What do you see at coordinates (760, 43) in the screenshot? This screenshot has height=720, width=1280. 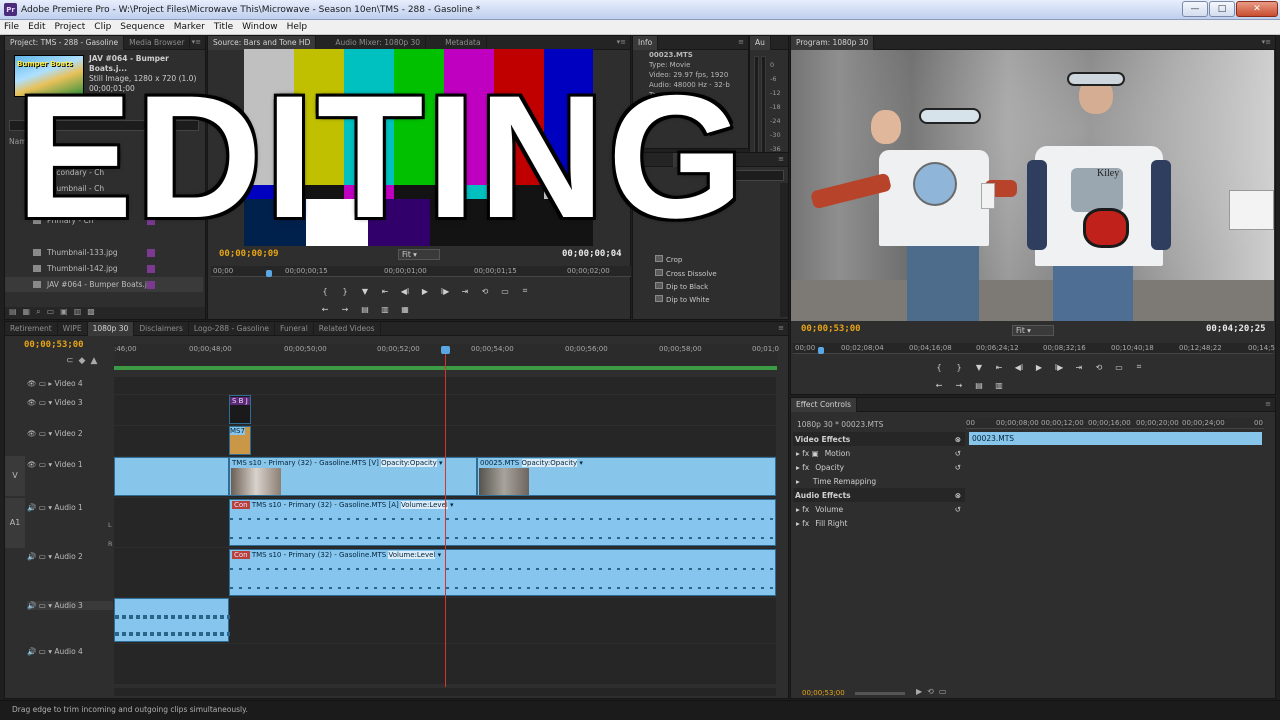 I see `tab-audio-meter: Au` at bounding box center [760, 43].